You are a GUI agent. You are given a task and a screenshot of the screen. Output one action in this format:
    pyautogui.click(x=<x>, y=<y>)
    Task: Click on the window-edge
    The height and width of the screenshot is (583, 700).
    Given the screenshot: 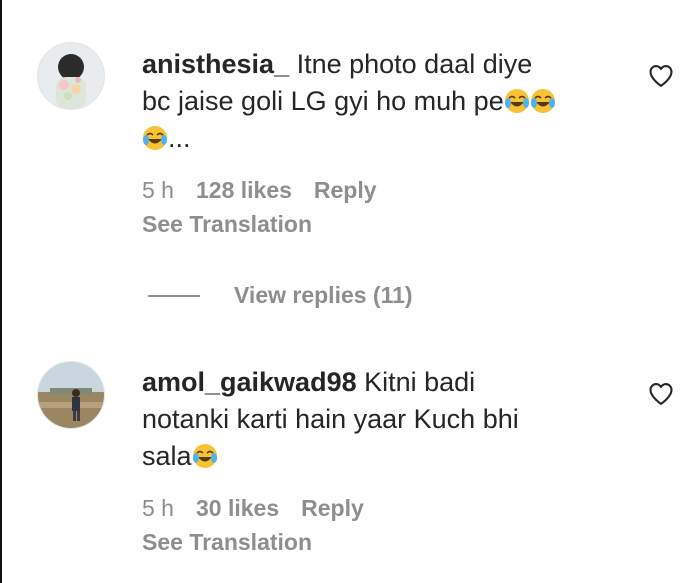 What is the action you would take?
    pyautogui.click(x=1, y=291)
    